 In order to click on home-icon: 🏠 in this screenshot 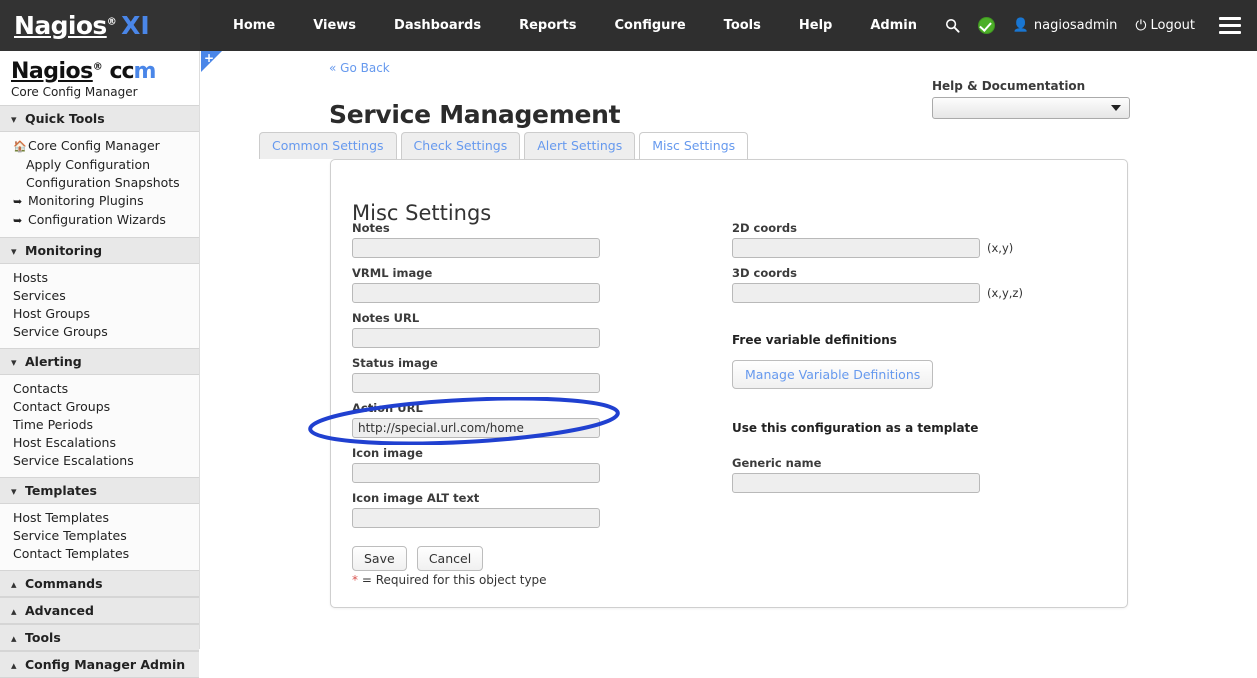, I will do `click(20, 147)`.